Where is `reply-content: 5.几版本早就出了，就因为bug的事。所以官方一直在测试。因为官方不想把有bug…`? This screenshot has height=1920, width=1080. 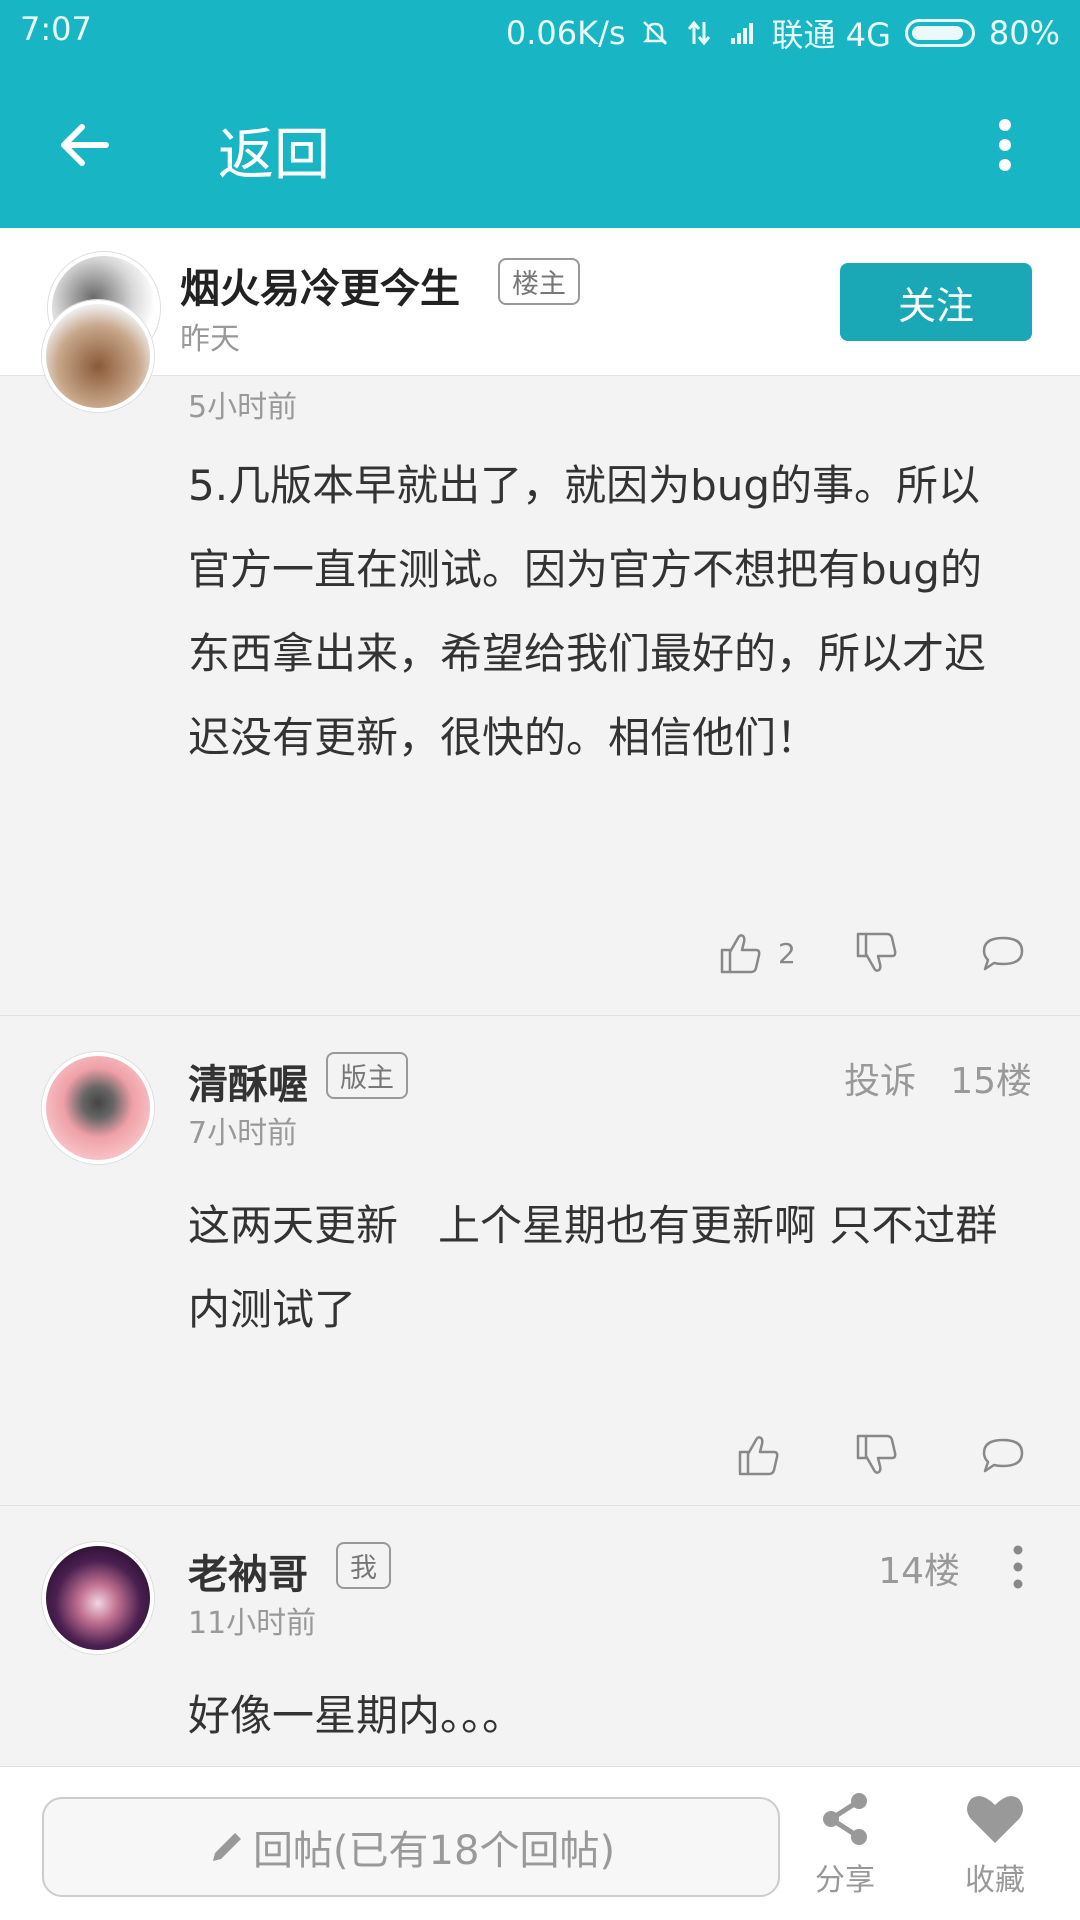
reply-content: 5.几版本早就出了，就因为bug的事。所以官方一直在测试。因为官方不想把有bug… is located at coordinates (587, 611).